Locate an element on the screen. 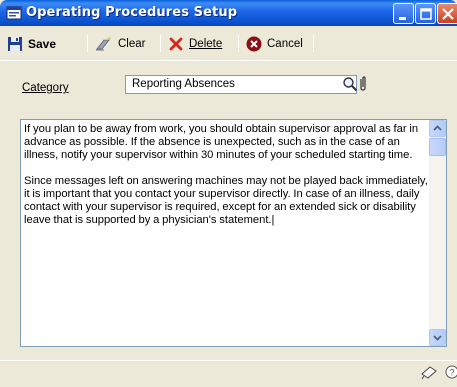 The width and height of the screenshot is (457, 387). eraser-icon is located at coordinates (103, 44).